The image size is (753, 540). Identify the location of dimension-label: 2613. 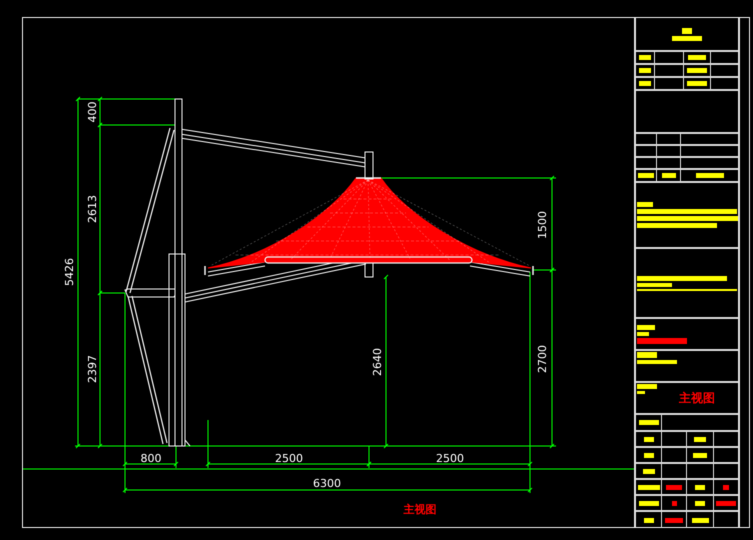
(92, 209).